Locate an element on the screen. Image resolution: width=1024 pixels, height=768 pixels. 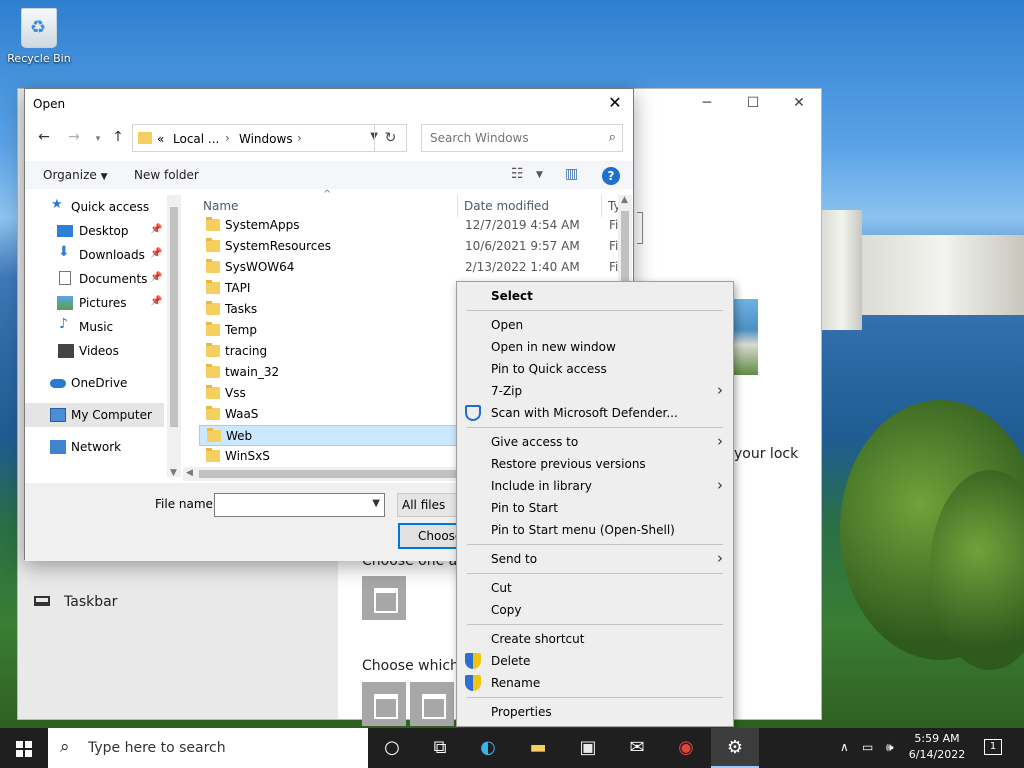
sidebar-item-network: Network is located at coordinates (95, 447).